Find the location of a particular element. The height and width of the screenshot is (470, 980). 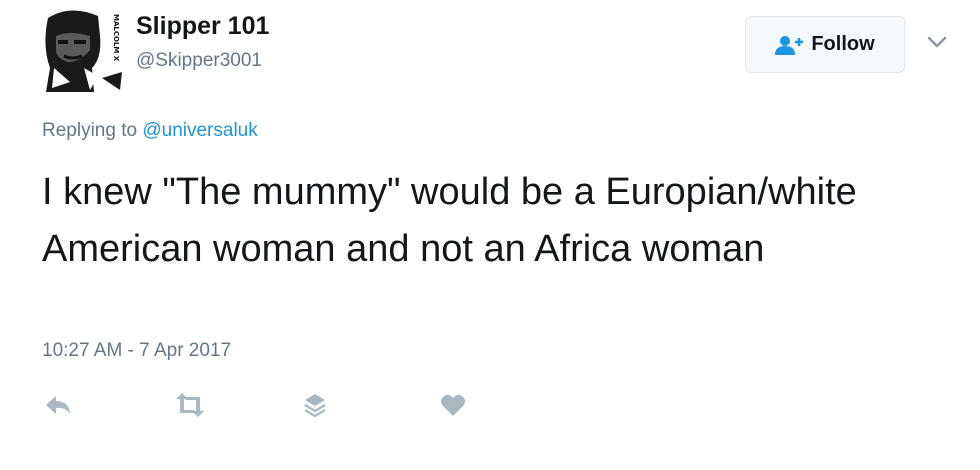

reply-context: Replying to @universaluk is located at coordinates (150, 131).